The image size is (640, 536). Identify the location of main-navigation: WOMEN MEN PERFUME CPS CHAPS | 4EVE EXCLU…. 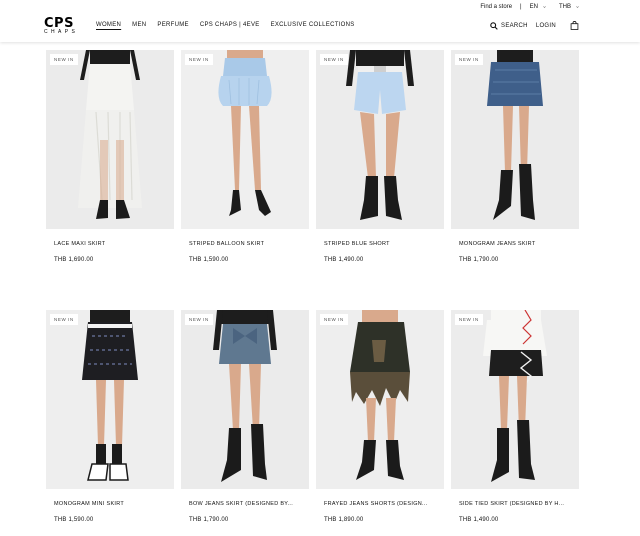
(231, 25).